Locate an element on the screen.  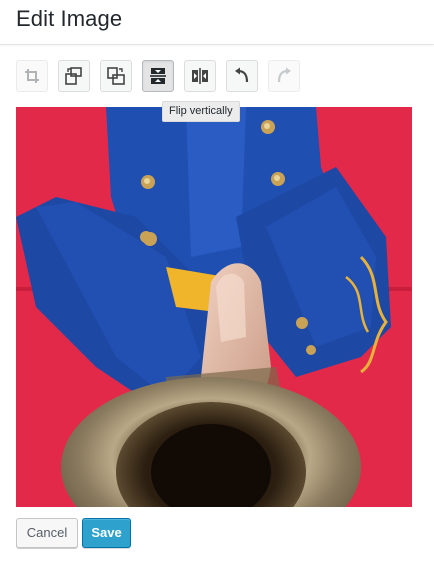
crop-button is located at coordinates (32, 76).